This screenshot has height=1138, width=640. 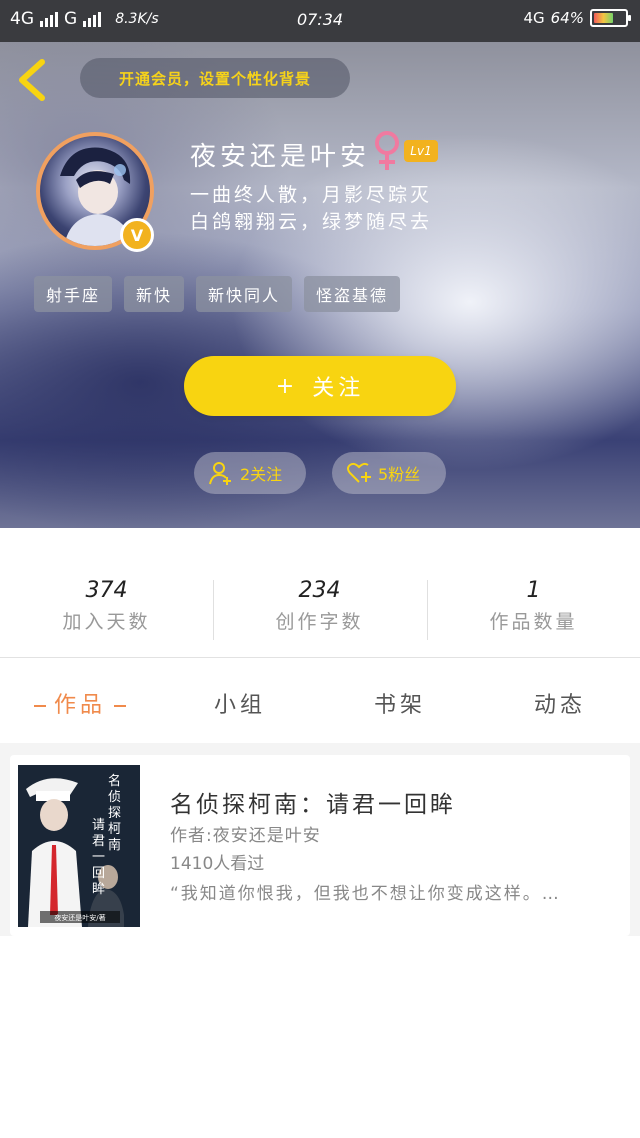 What do you see at coordinates (319, 590) in the screenshot?
I see `stat-value: 234` at bounding box center [319, 590].